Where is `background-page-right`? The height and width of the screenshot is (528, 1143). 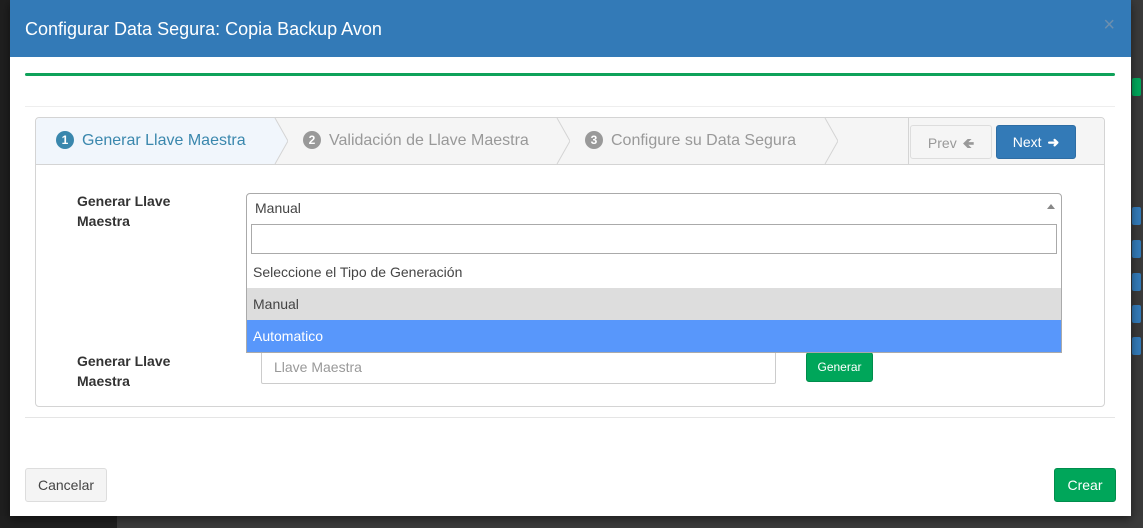 background-page-right is located at coordinates (1137, 264).